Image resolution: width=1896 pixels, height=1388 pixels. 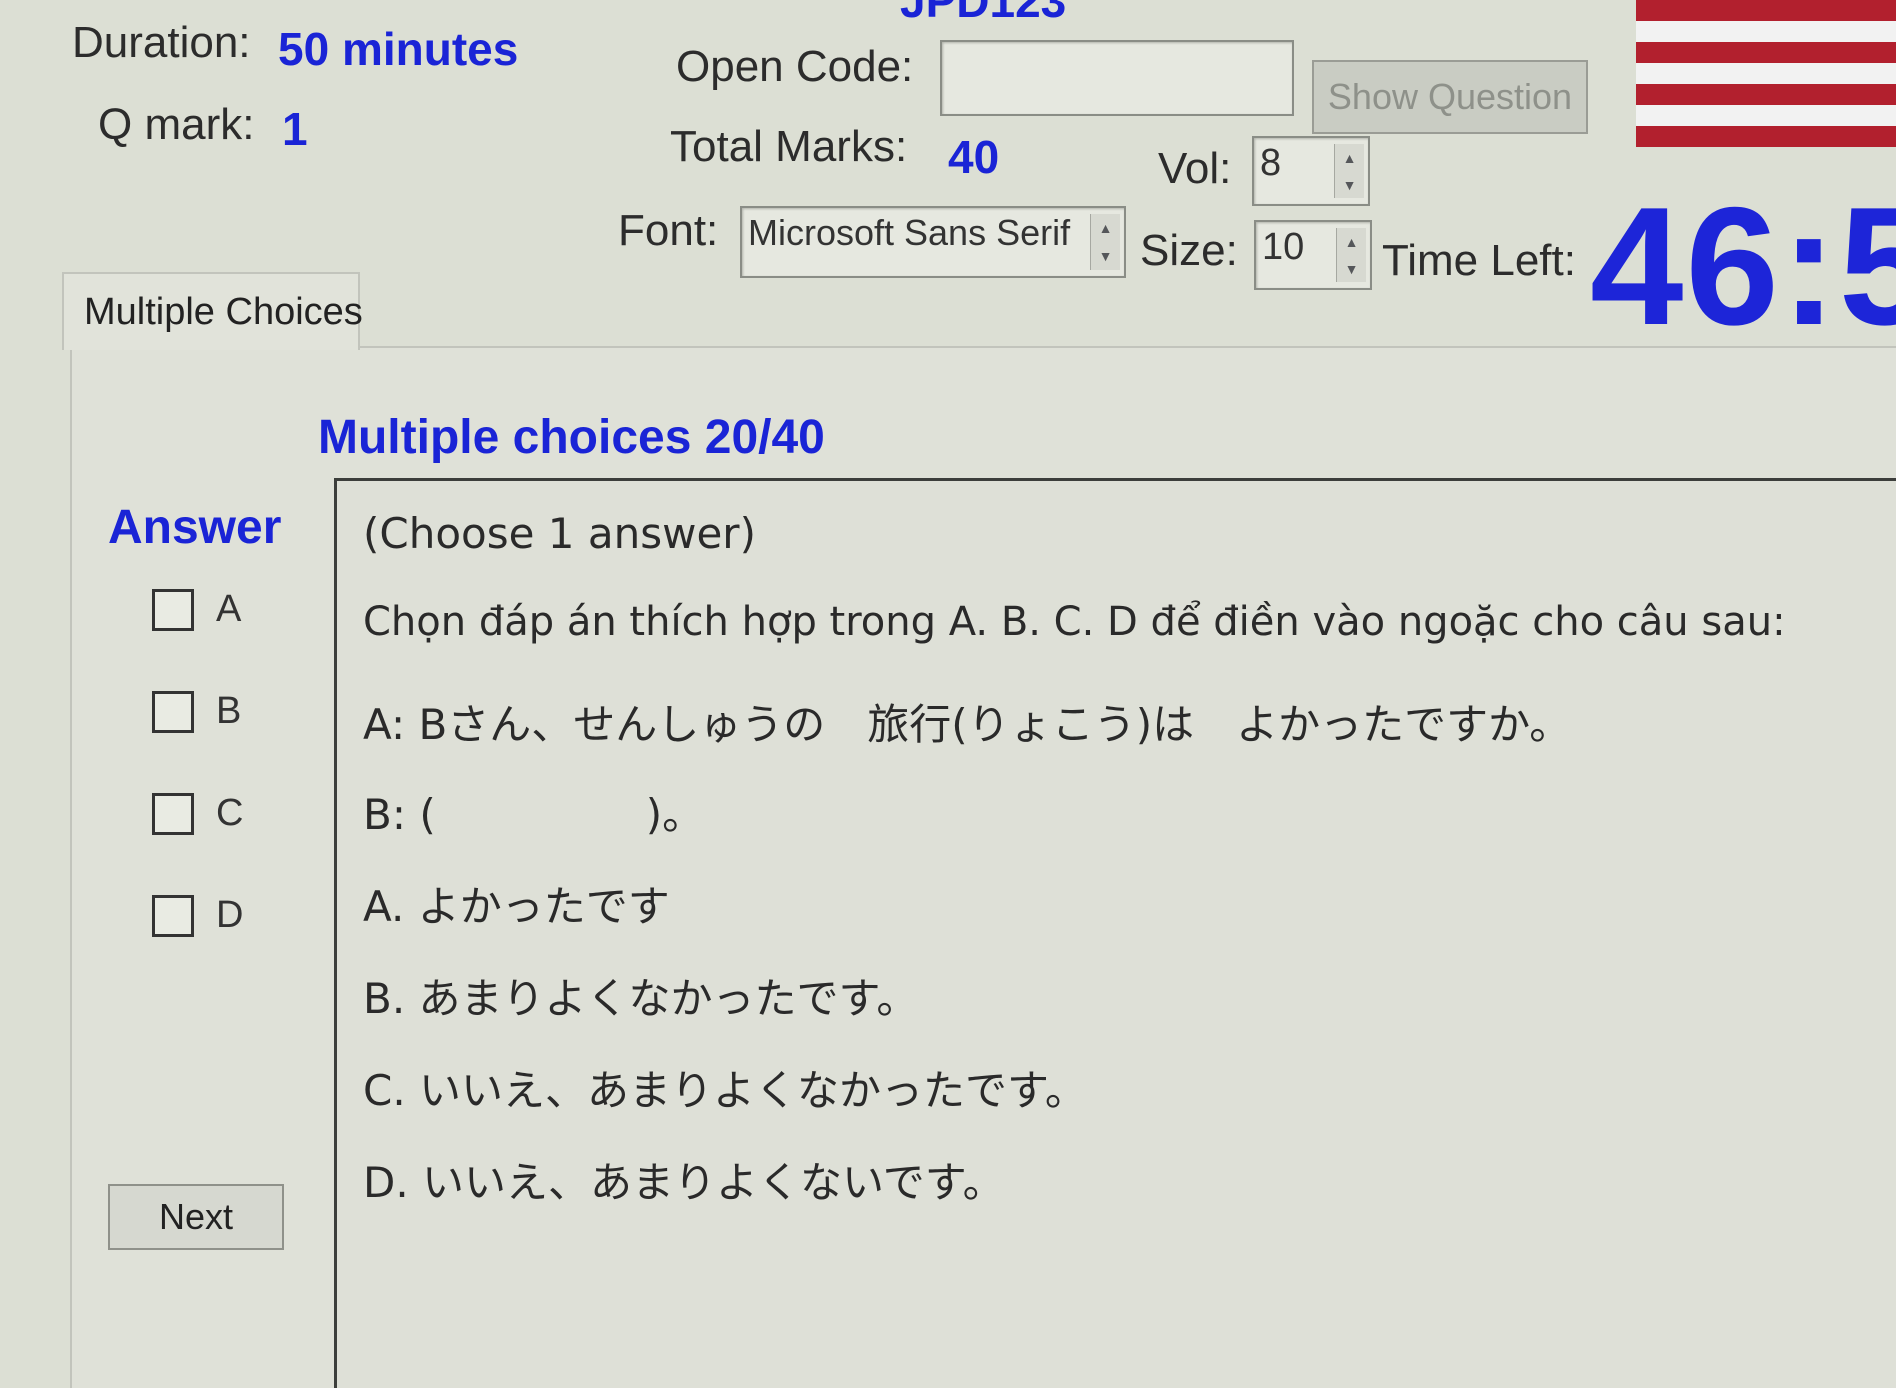 I want to click on option-letter: B, so click(x=229, y=711).